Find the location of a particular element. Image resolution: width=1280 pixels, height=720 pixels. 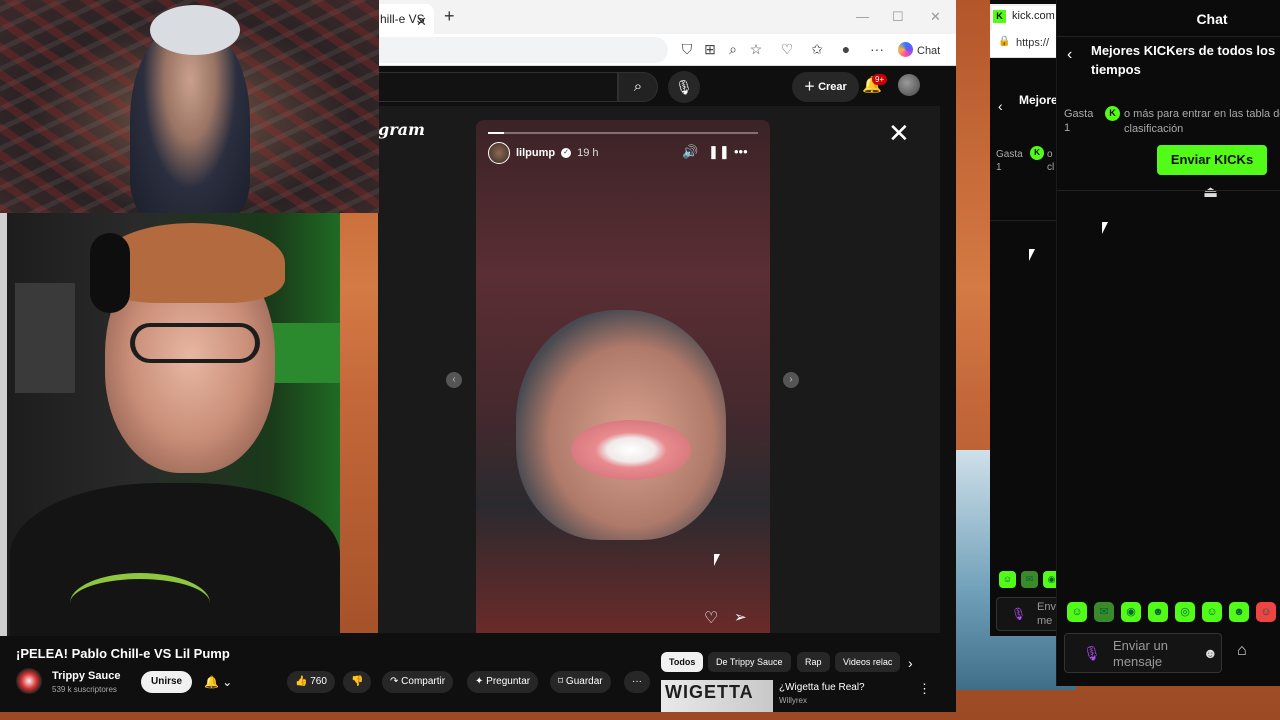

story-username: lilpump is located at coordinates (535, 153).